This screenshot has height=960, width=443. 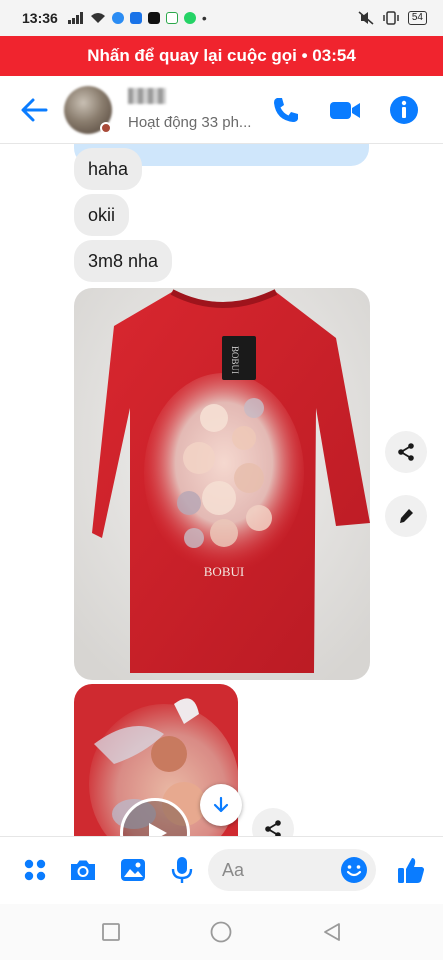 I want to click on messenger-app-icon, so click(x=117, y=18).